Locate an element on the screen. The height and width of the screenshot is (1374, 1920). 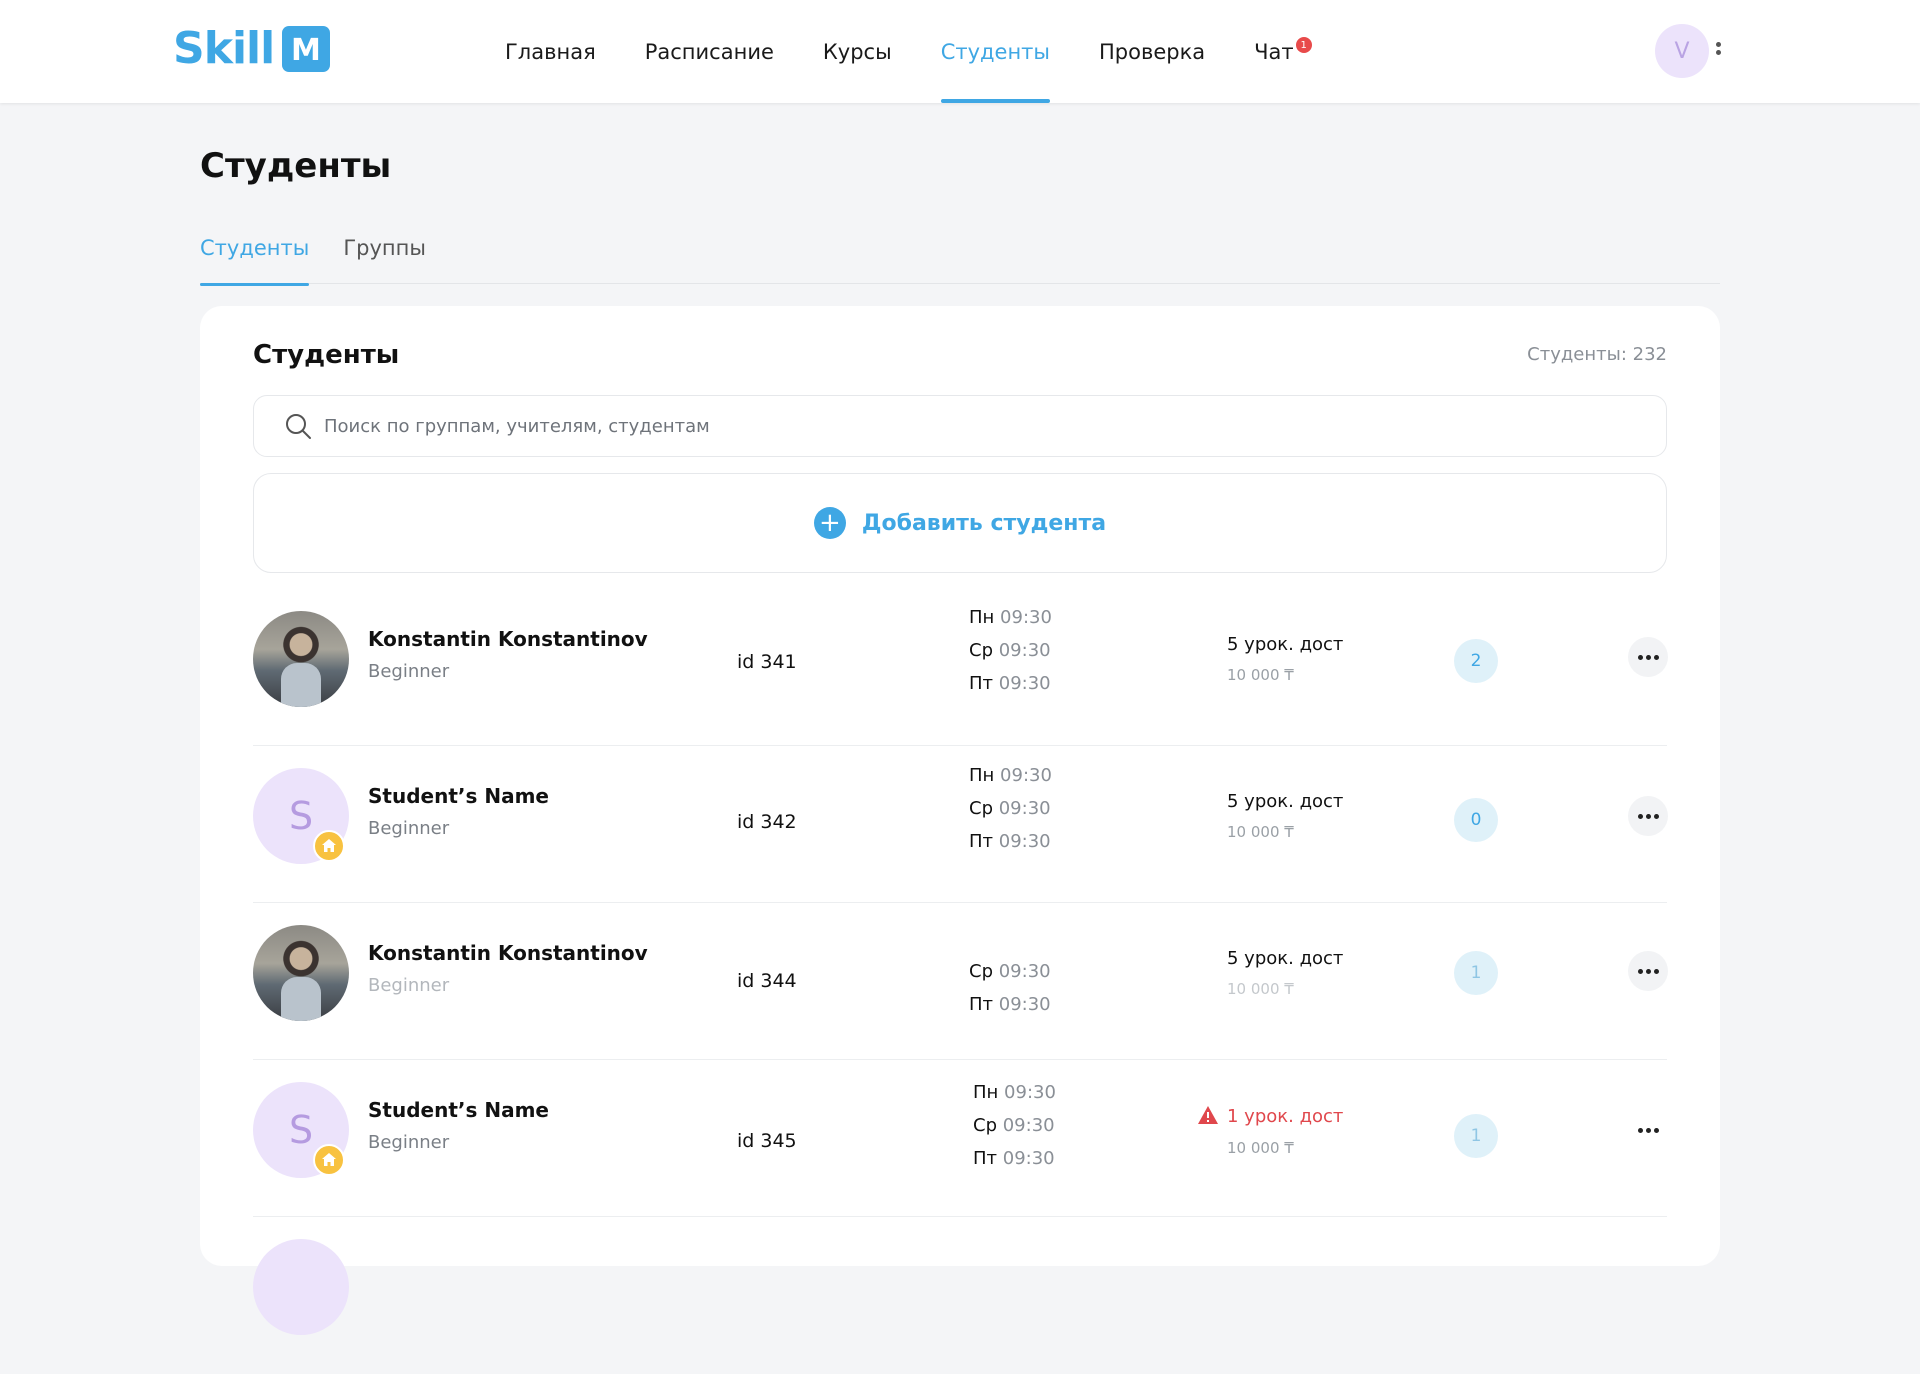
nav-item-courses: Курсы is located at coordinates (857, 51).